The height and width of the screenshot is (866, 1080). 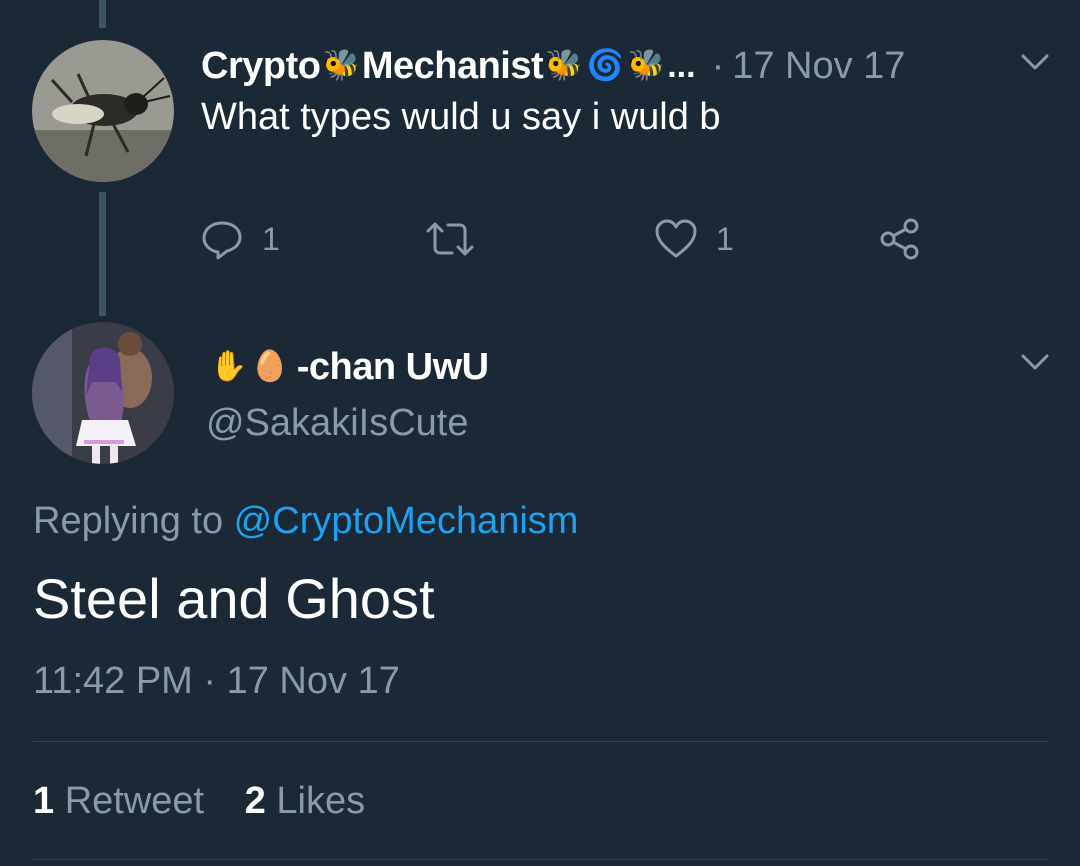 What do you see at coordinates (216, 681) in the screenshot?
I see `tweet-timestamp: 11:42 PM · 17 Nov 17` at bounding box center [216, 681].